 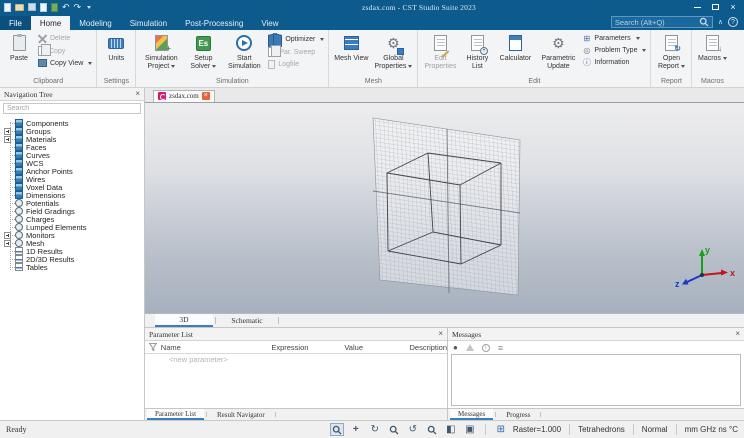 What do you see at coordinates (72, 171) in the screenshot?
I see `tree-item-anchor-points: Anchor Points` at bounding box center [72, 171].